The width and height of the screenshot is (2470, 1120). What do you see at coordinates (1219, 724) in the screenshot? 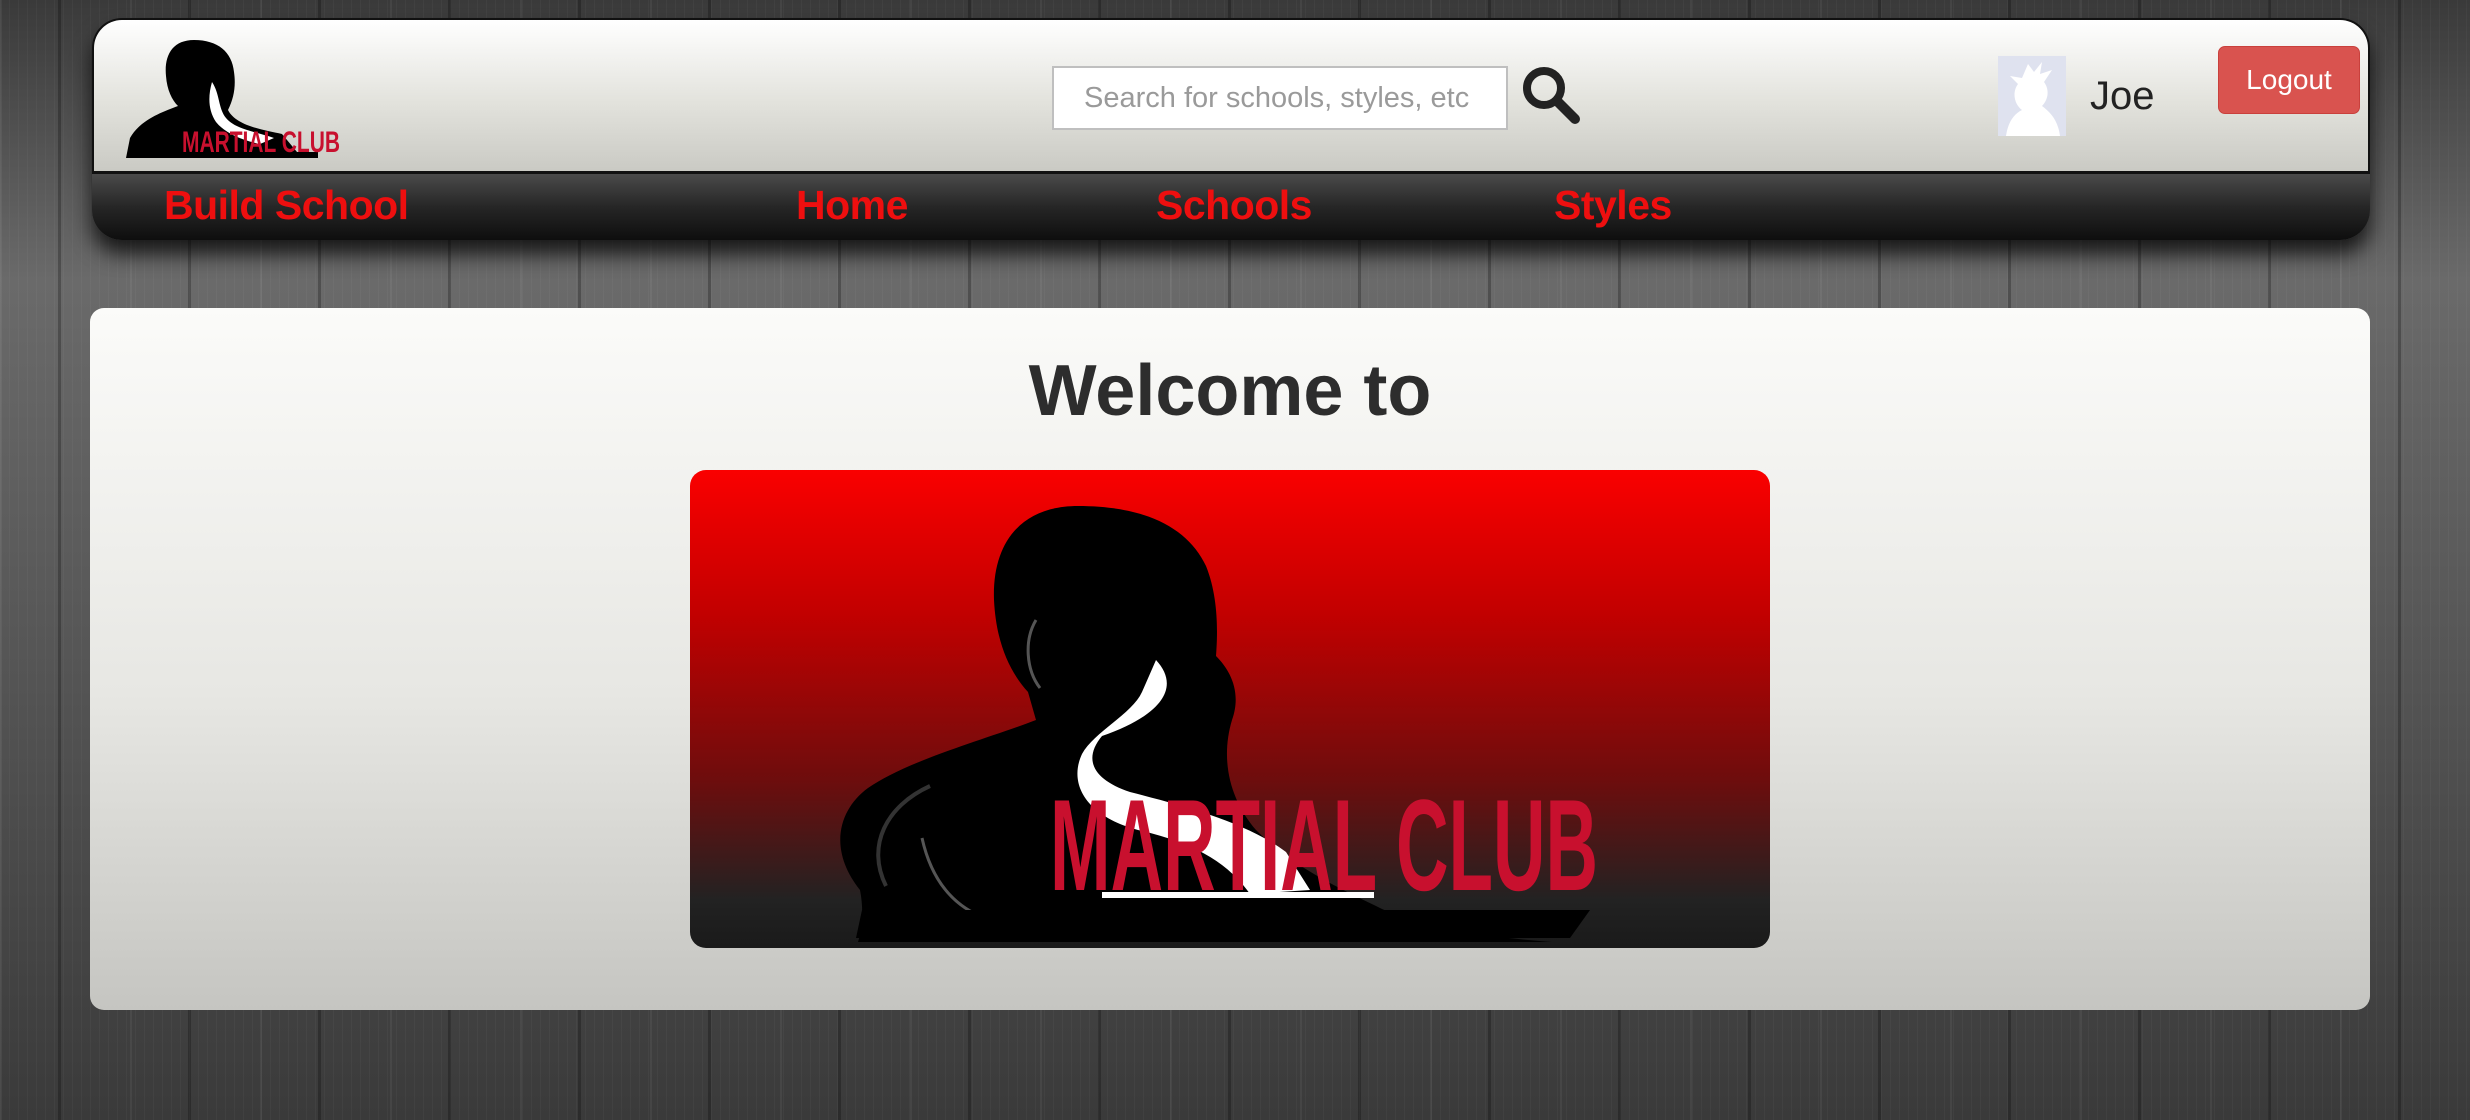
I see `martial-club-banner-logo: MARTIAL CLUB` at bounding box center [1219, 724].